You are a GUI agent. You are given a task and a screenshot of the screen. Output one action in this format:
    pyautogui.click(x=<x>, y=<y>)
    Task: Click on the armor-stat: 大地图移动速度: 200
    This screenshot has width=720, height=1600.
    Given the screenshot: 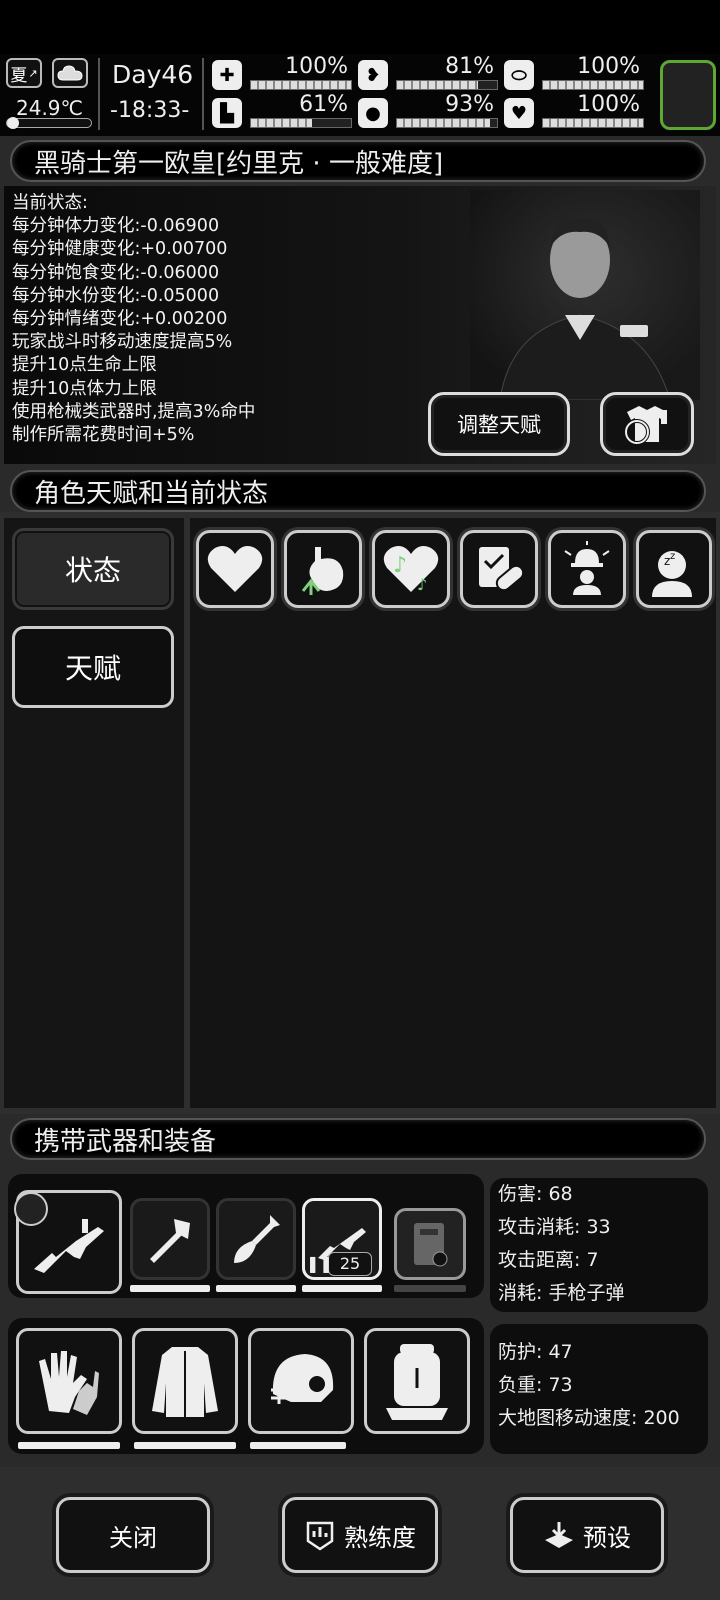 What is the action you would take?
    pyautogui.click(x=589, y=1418)
    